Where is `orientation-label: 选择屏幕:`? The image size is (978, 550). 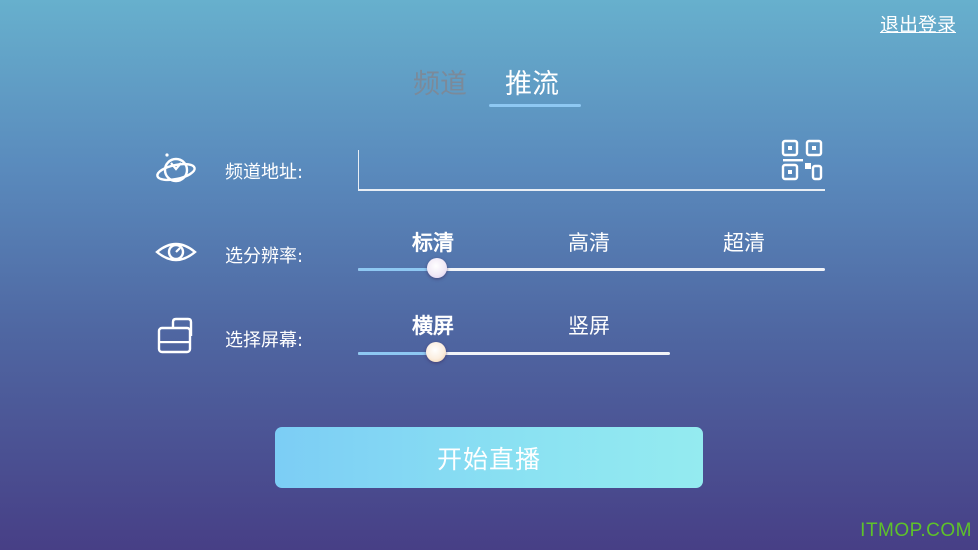 orientation-label: 选择屏幕: is located at coordinates (264, 340).